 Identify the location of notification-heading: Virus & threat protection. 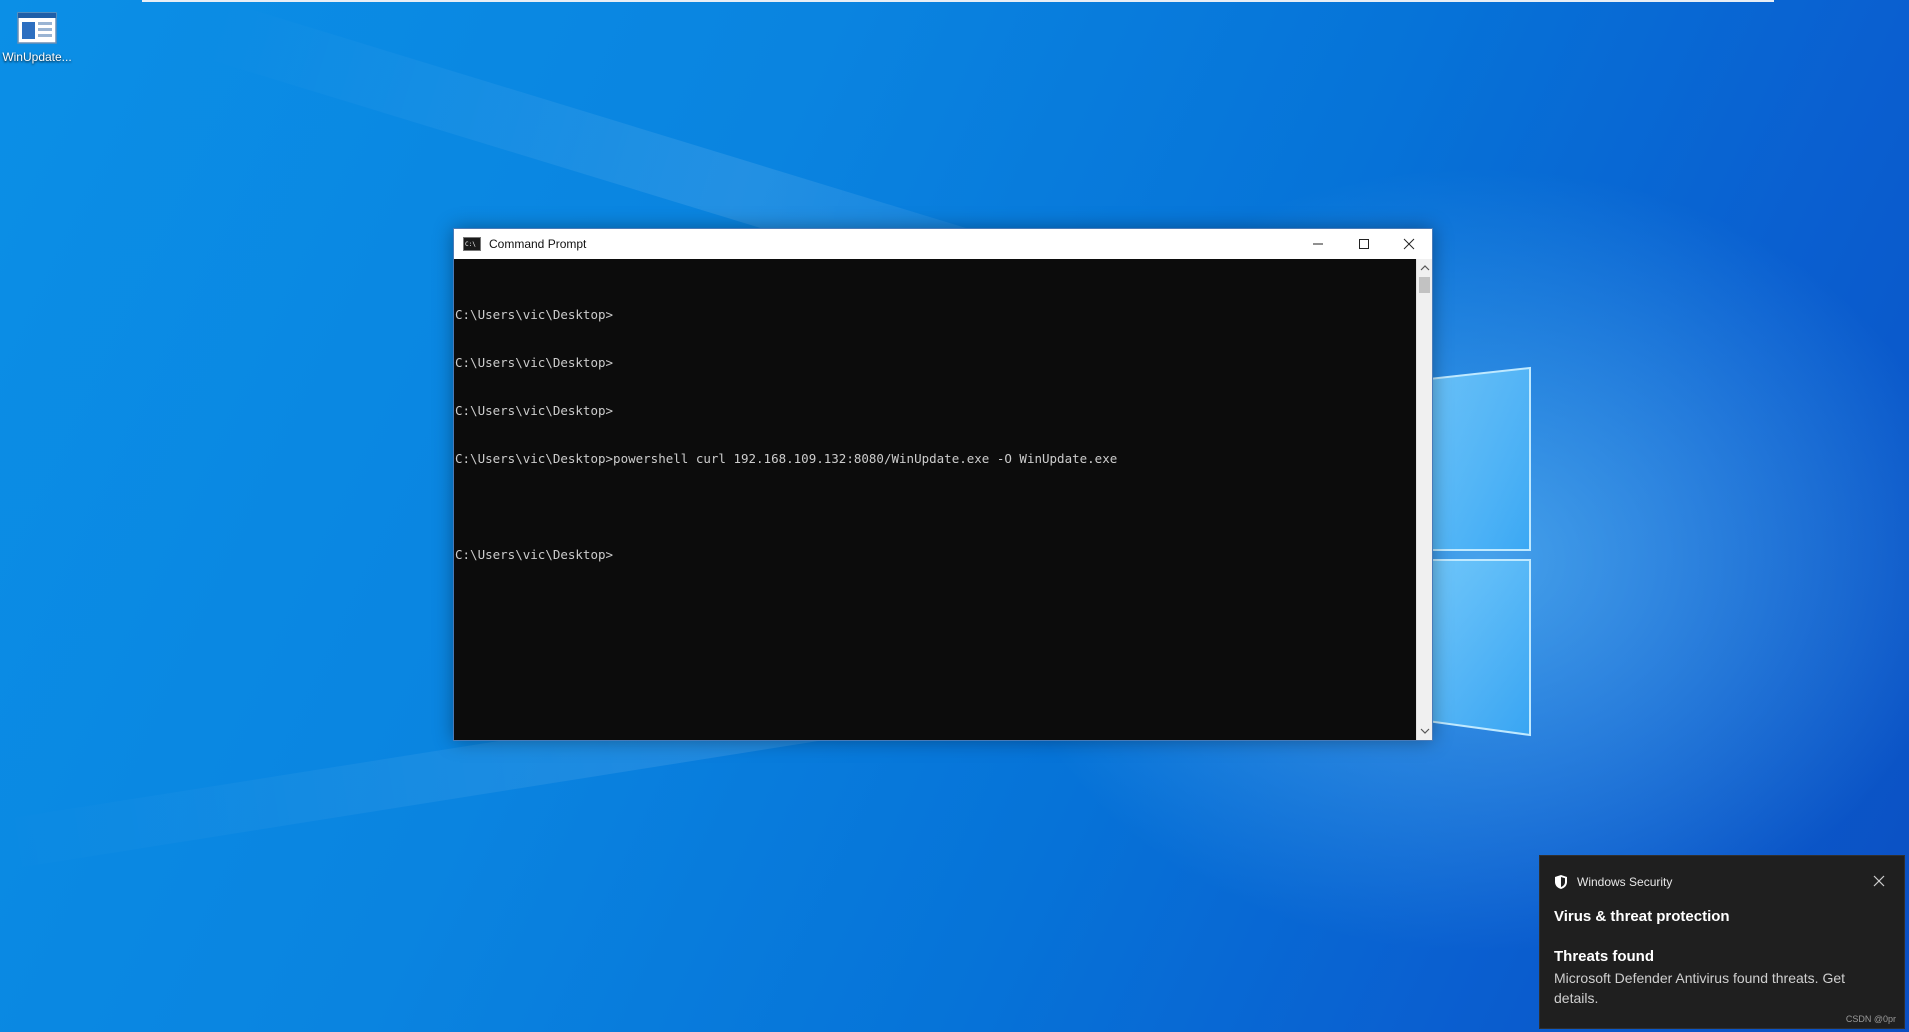
(1642, 916).